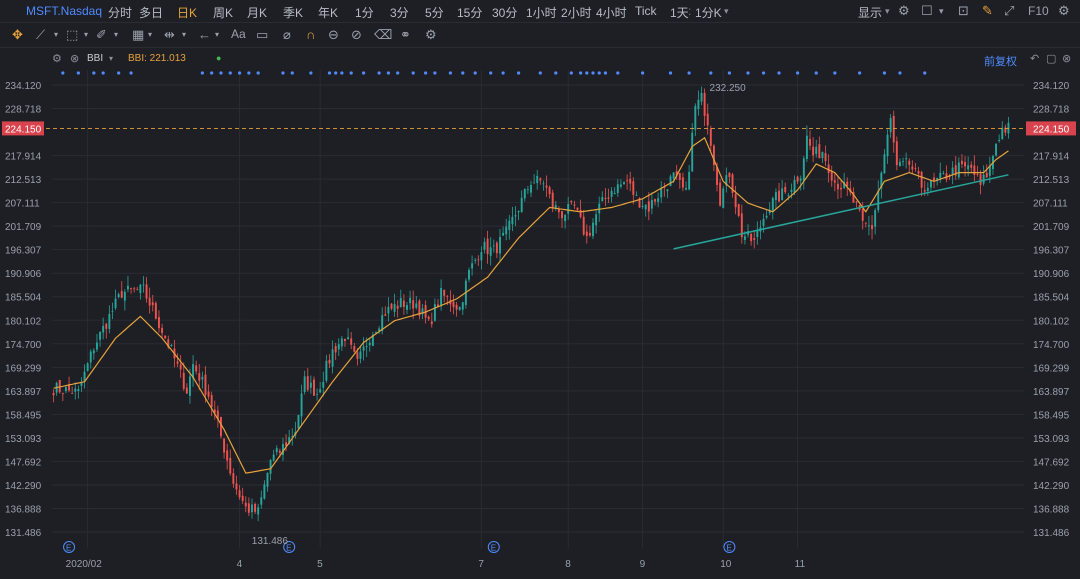  I want to click on measure-tool-icon: ⇹, so click(169, 35).